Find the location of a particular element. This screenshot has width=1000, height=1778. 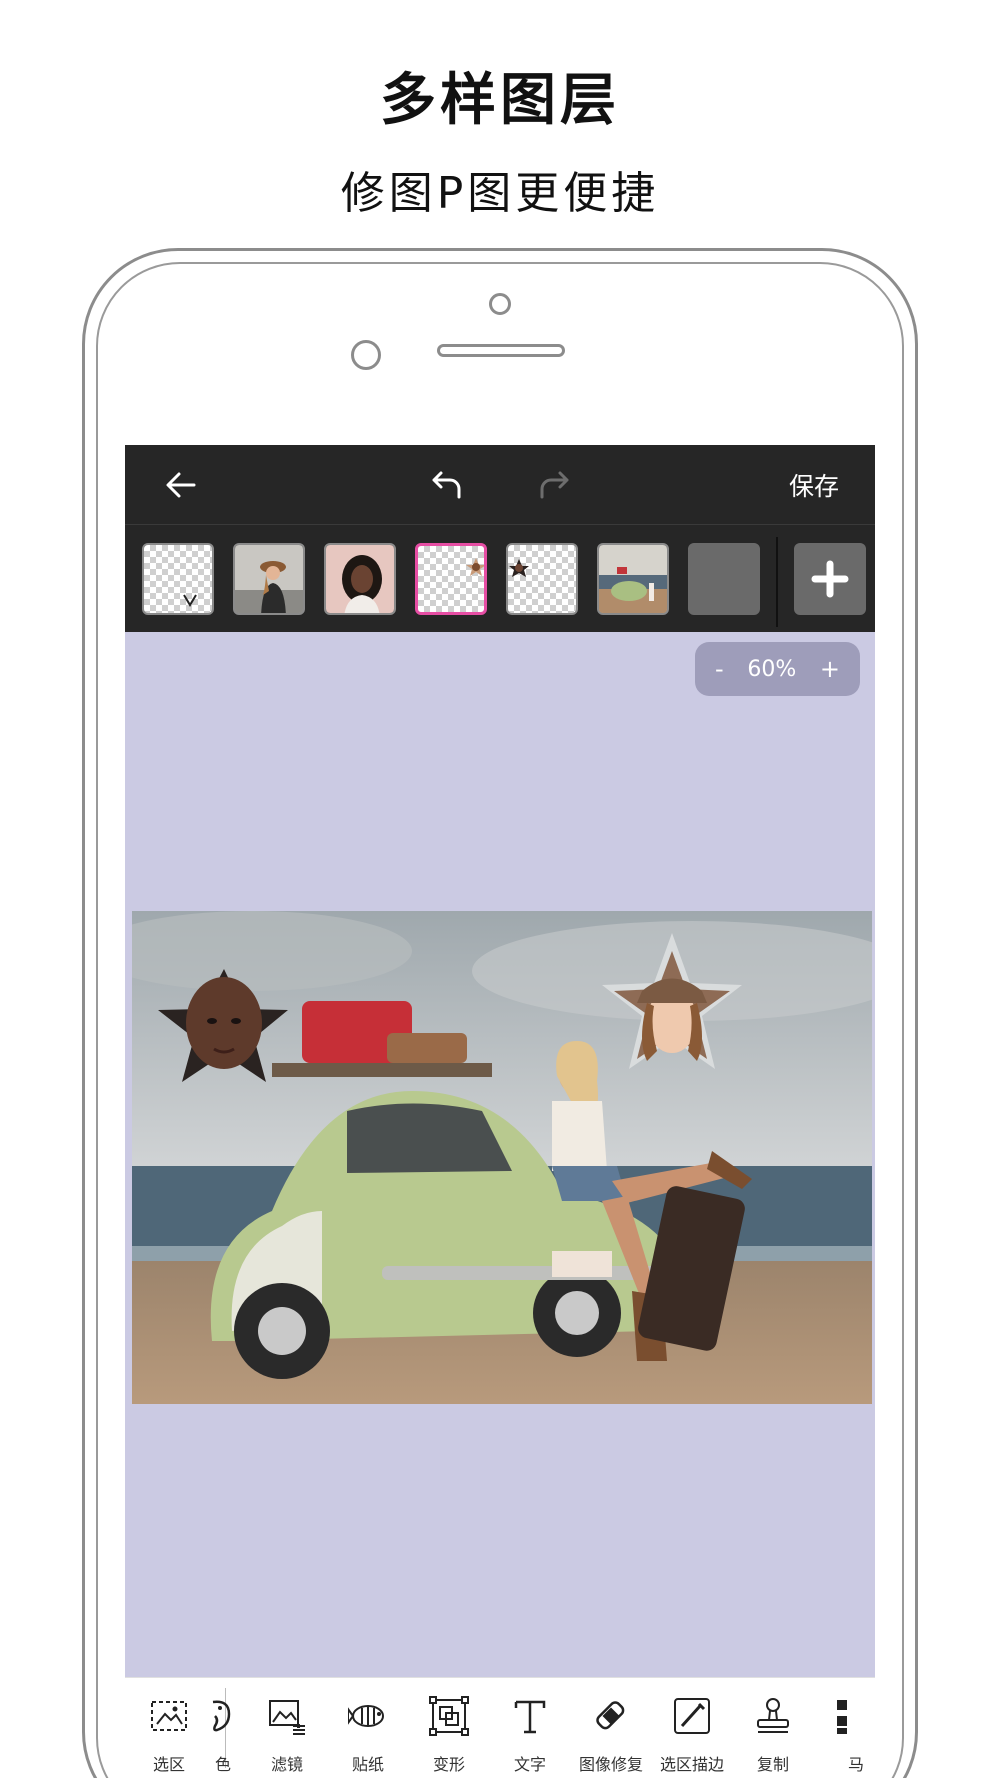

layer-thumb-woman-hat is located at coordinates (269, 579).